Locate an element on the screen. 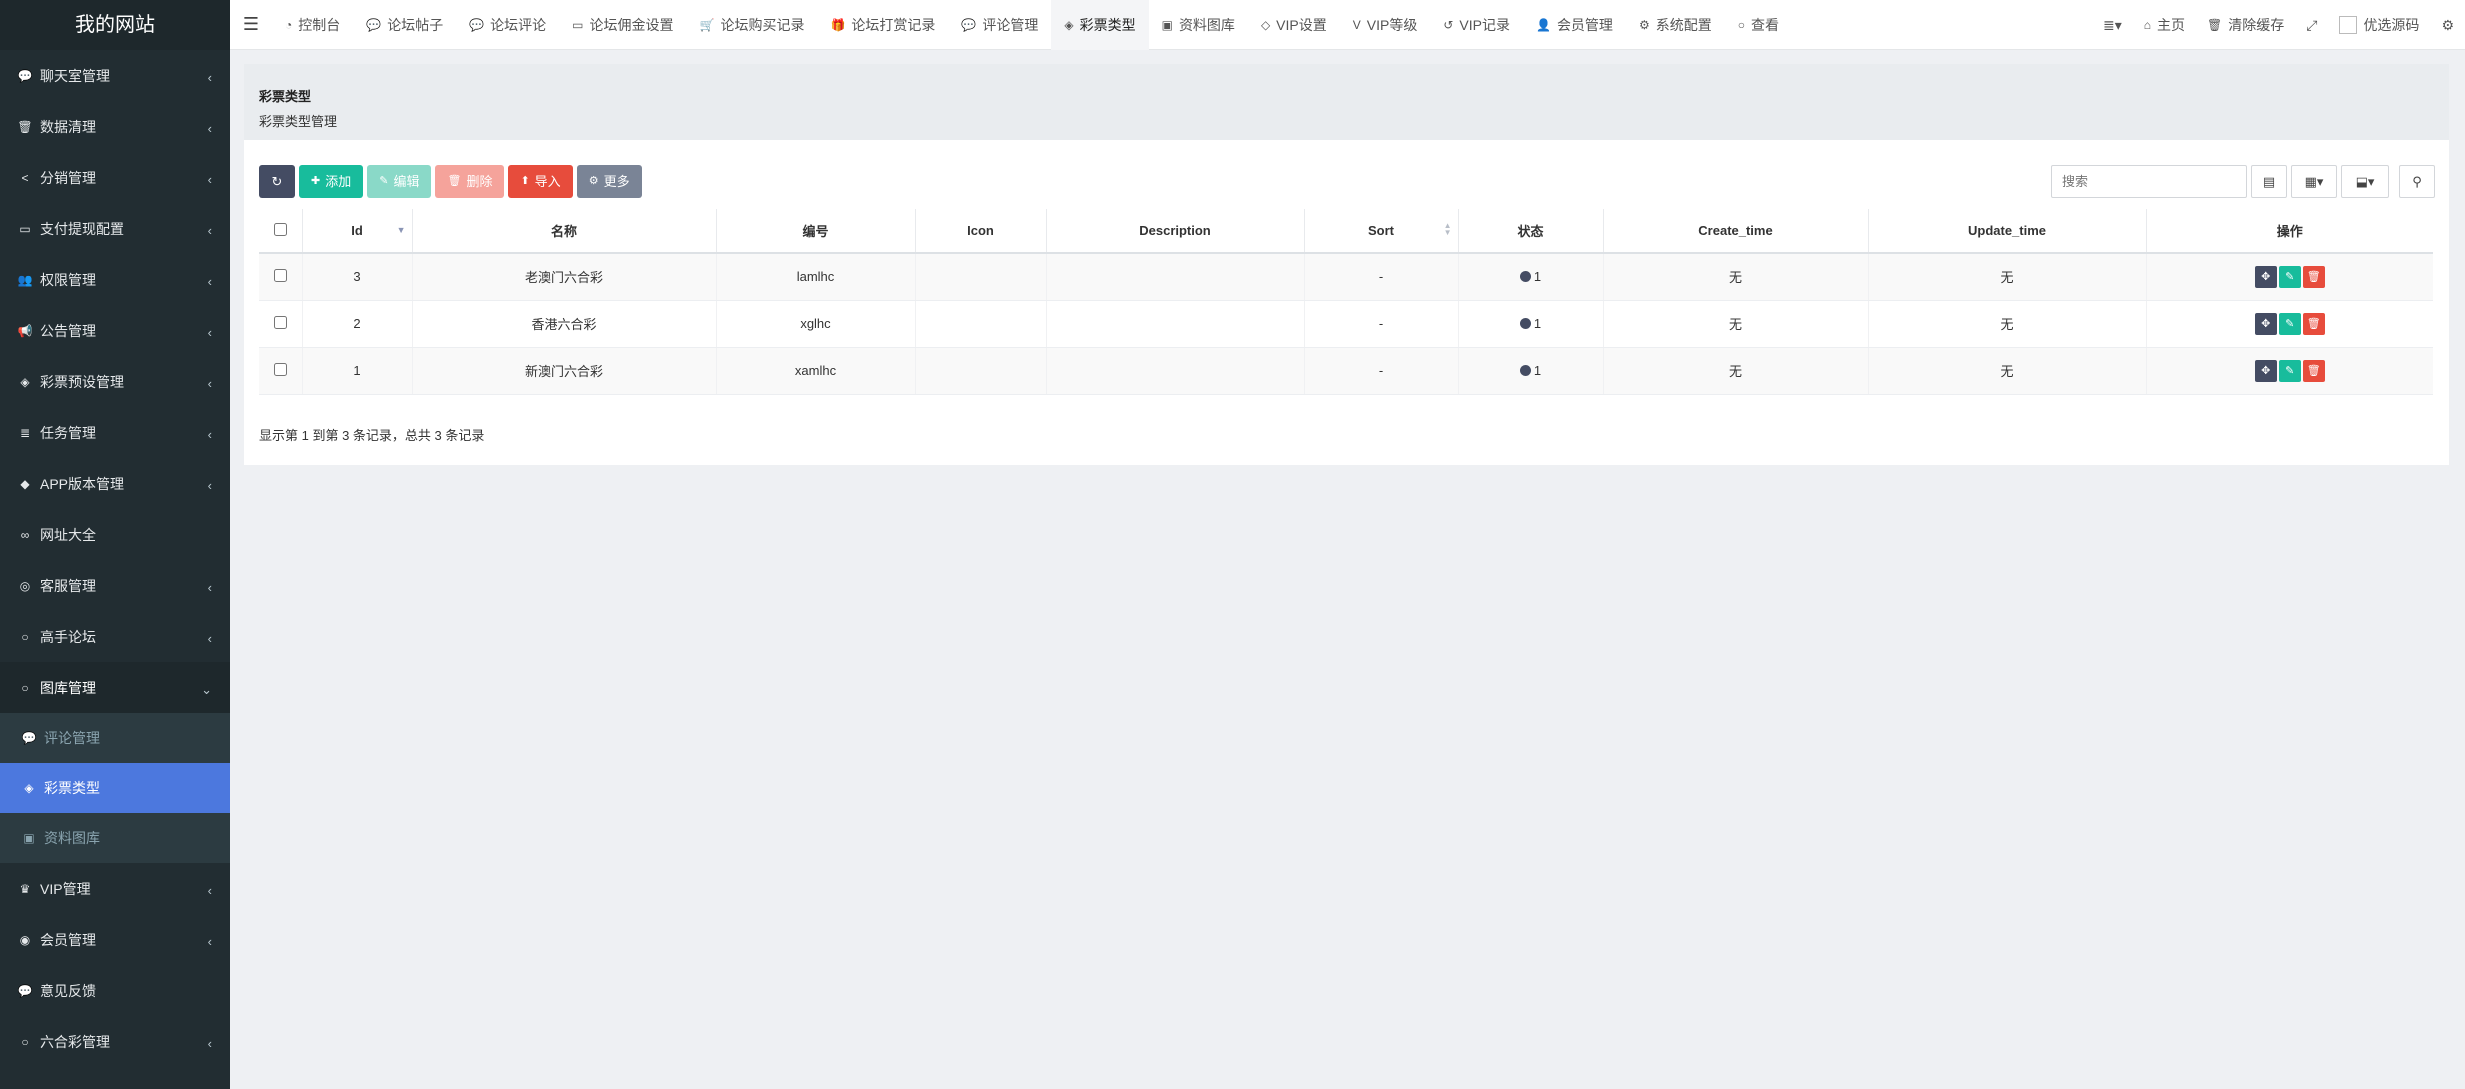  sidebar-item: ○ 图库管理 ⌄ is located at coordinates (115, 687).